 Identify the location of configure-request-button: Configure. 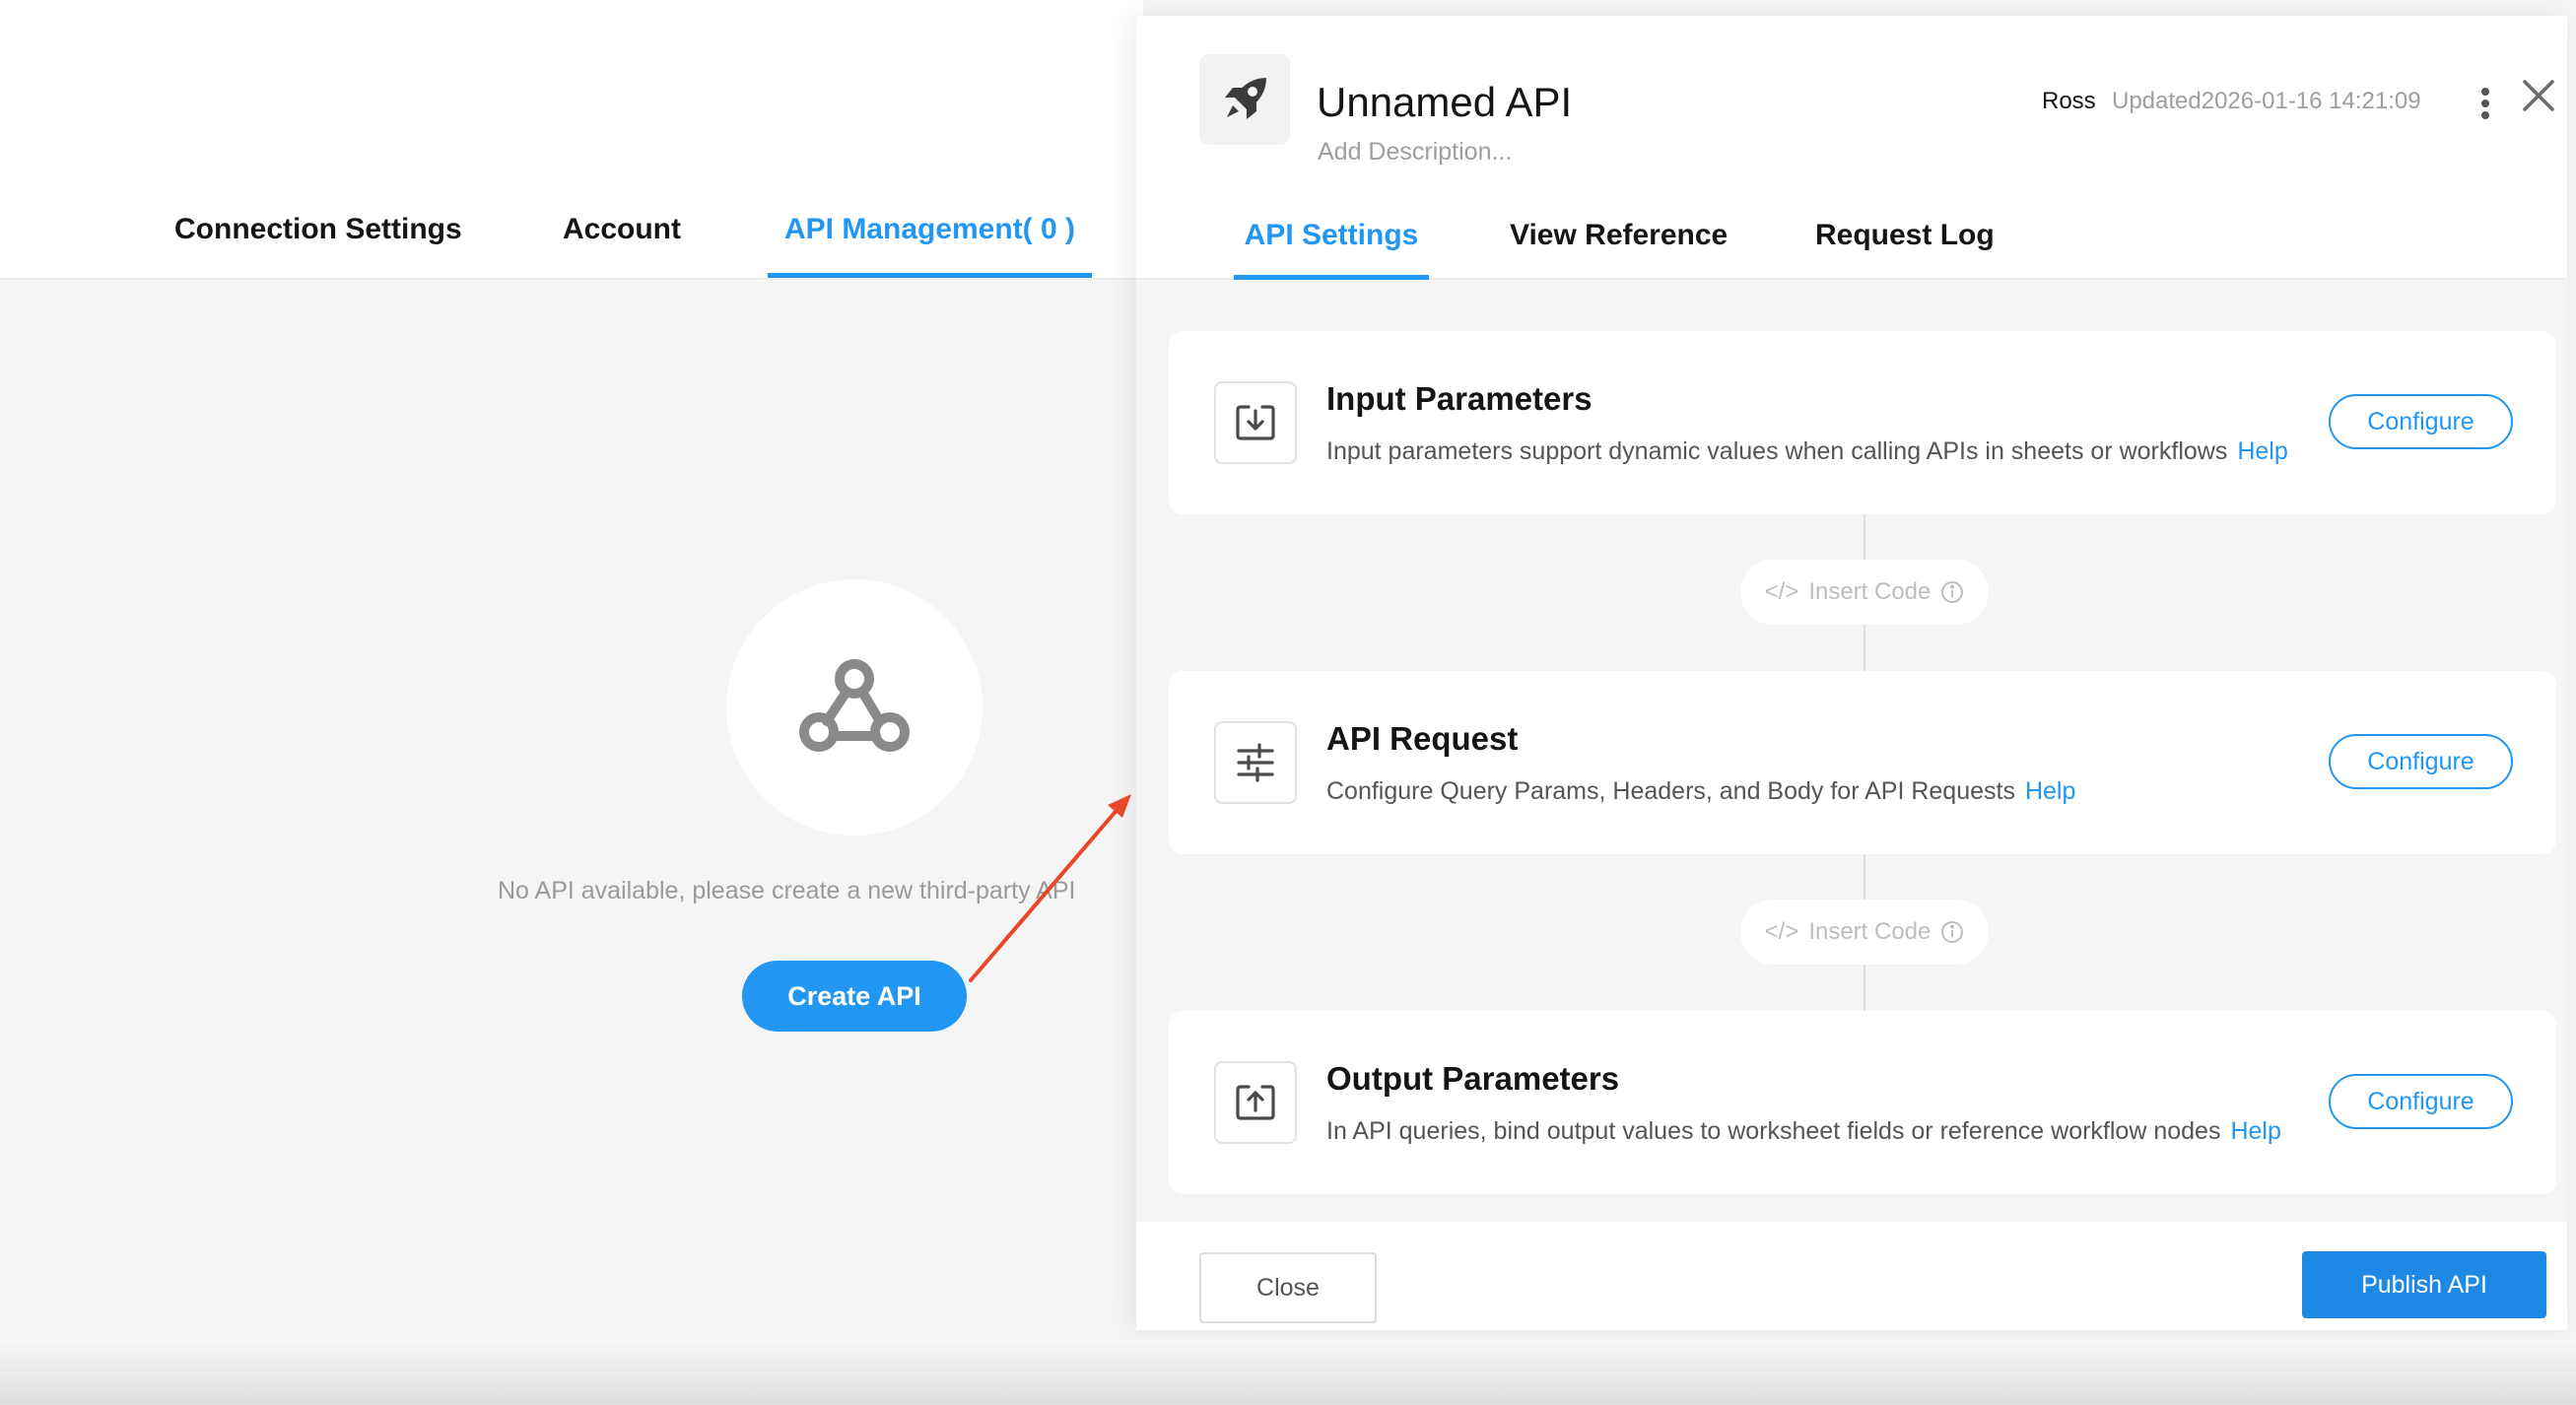
(2421, 762).